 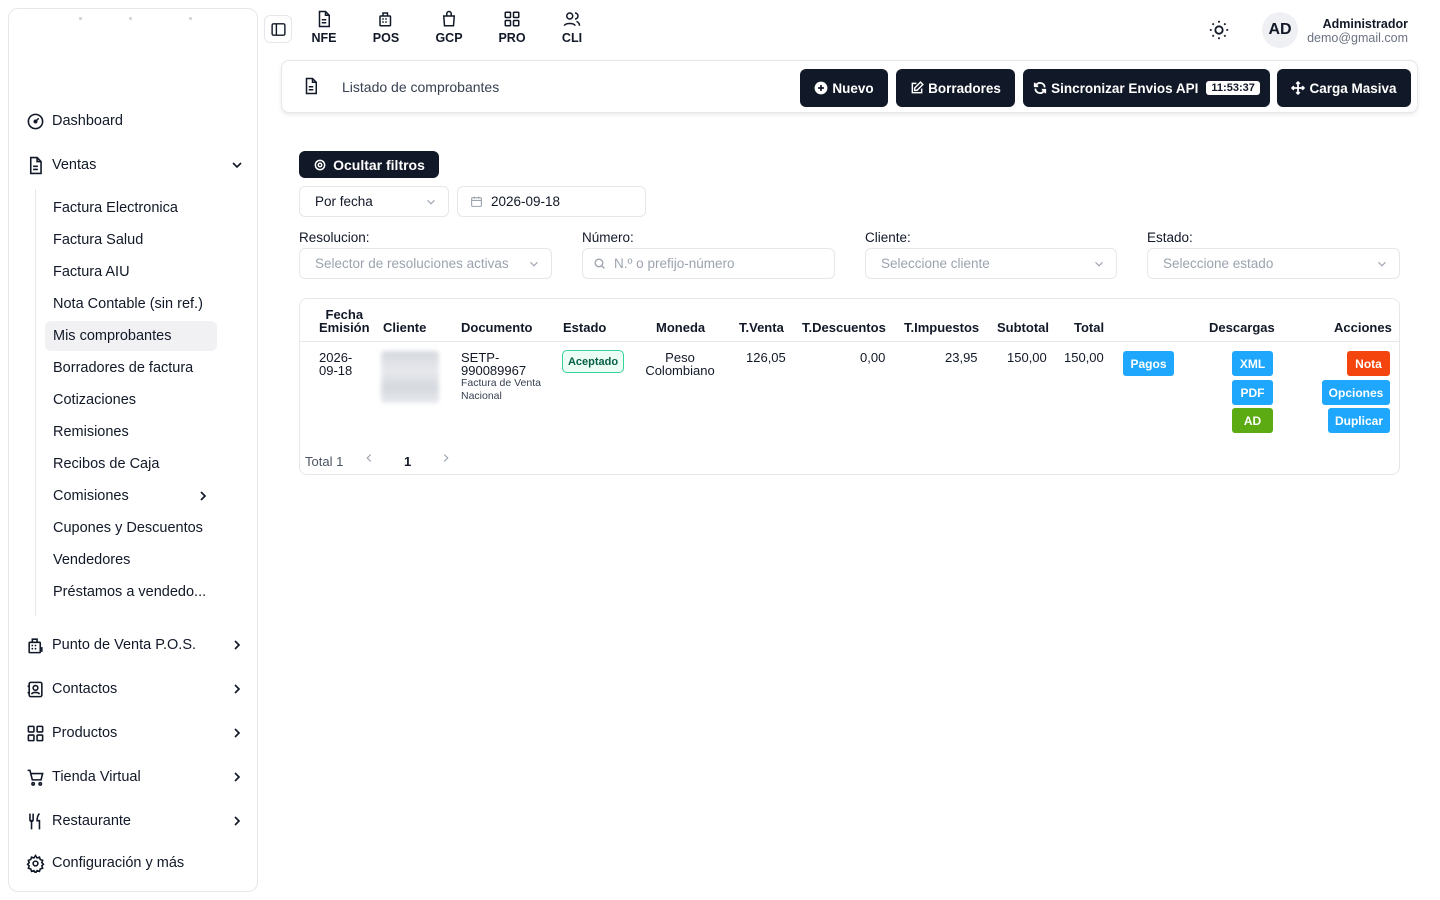 What do you see at coordinates (131, 496) in the screenshot?
I see `submenu-item-comisiones: Comisiones` at bounding box center [131, 496].